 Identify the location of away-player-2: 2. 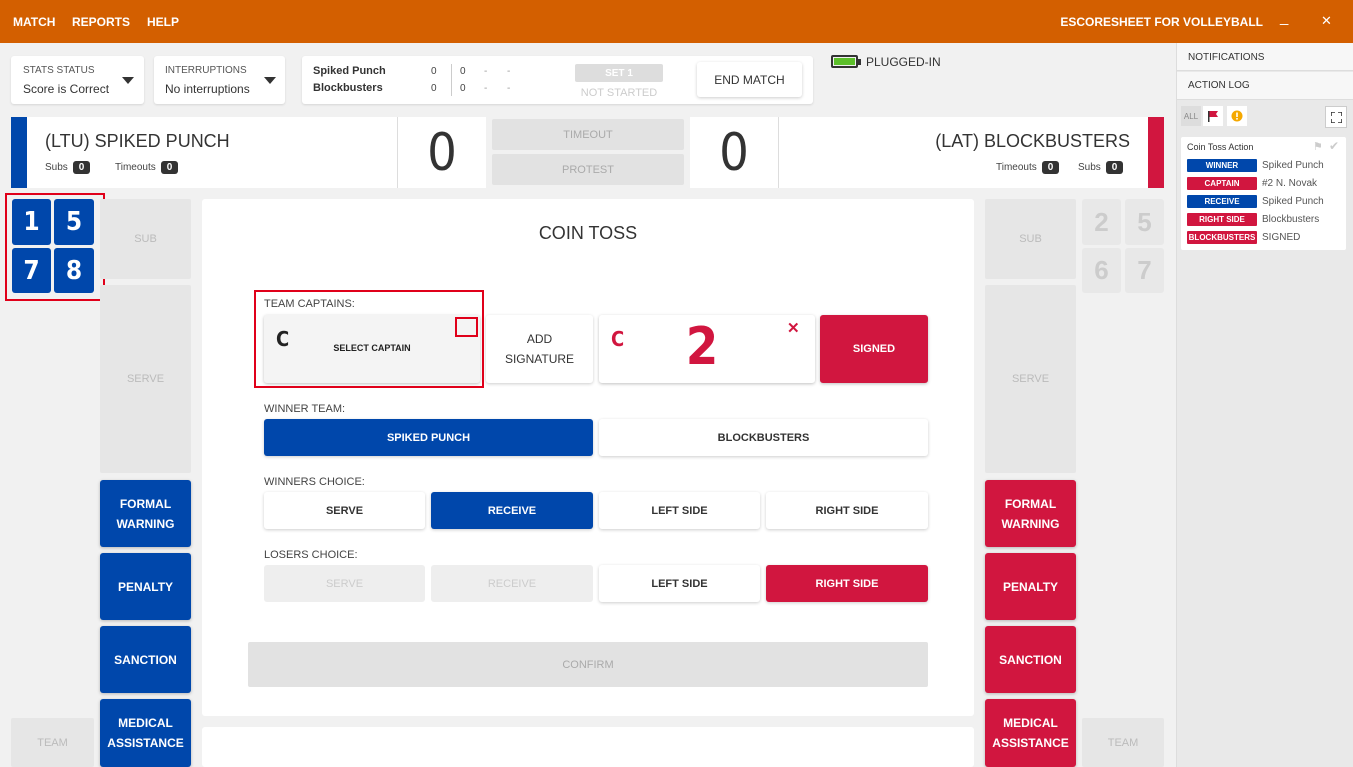
(1101, 222).